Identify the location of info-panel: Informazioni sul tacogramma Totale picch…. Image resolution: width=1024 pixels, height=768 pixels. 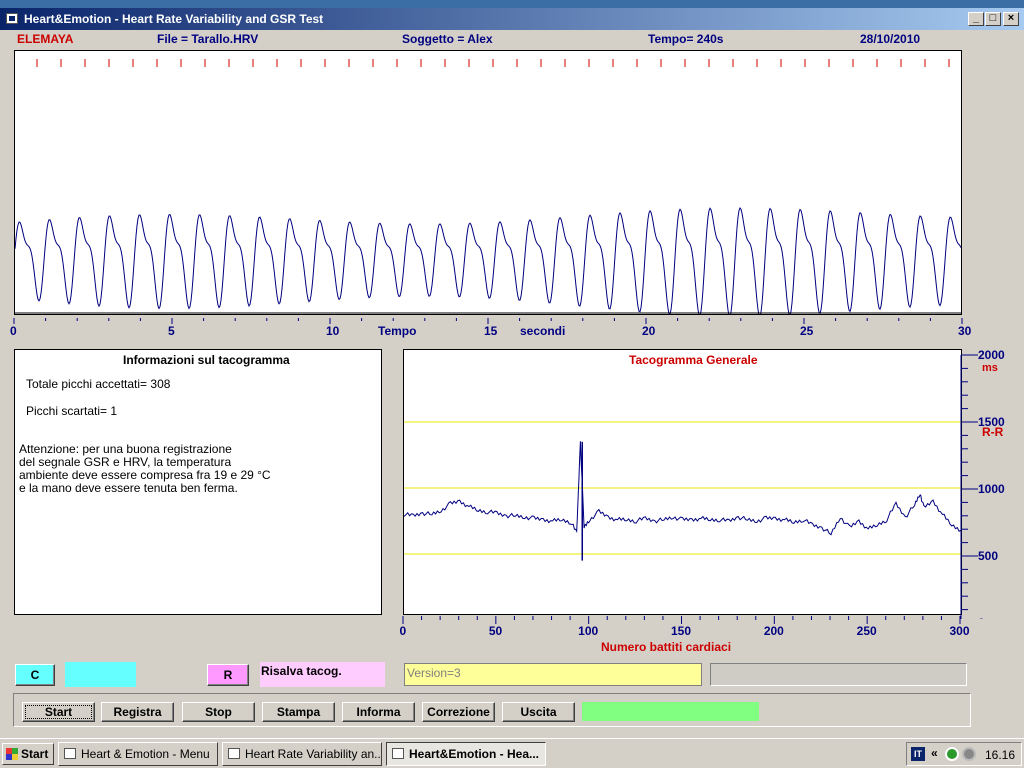
(198, 482).